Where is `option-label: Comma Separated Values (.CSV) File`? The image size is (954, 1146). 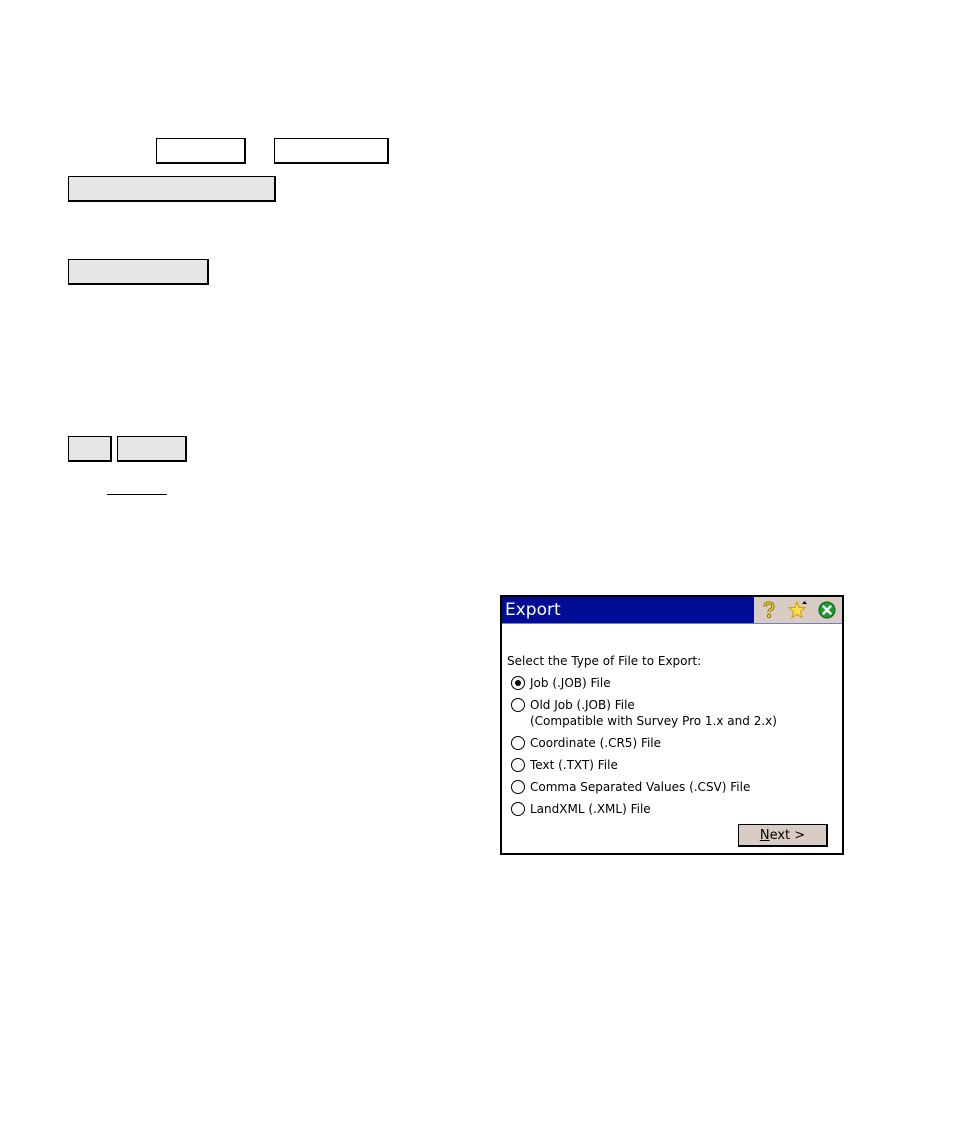
option-label: Comma Separated Values (.CSV) File is located at coordinates (640, 787).